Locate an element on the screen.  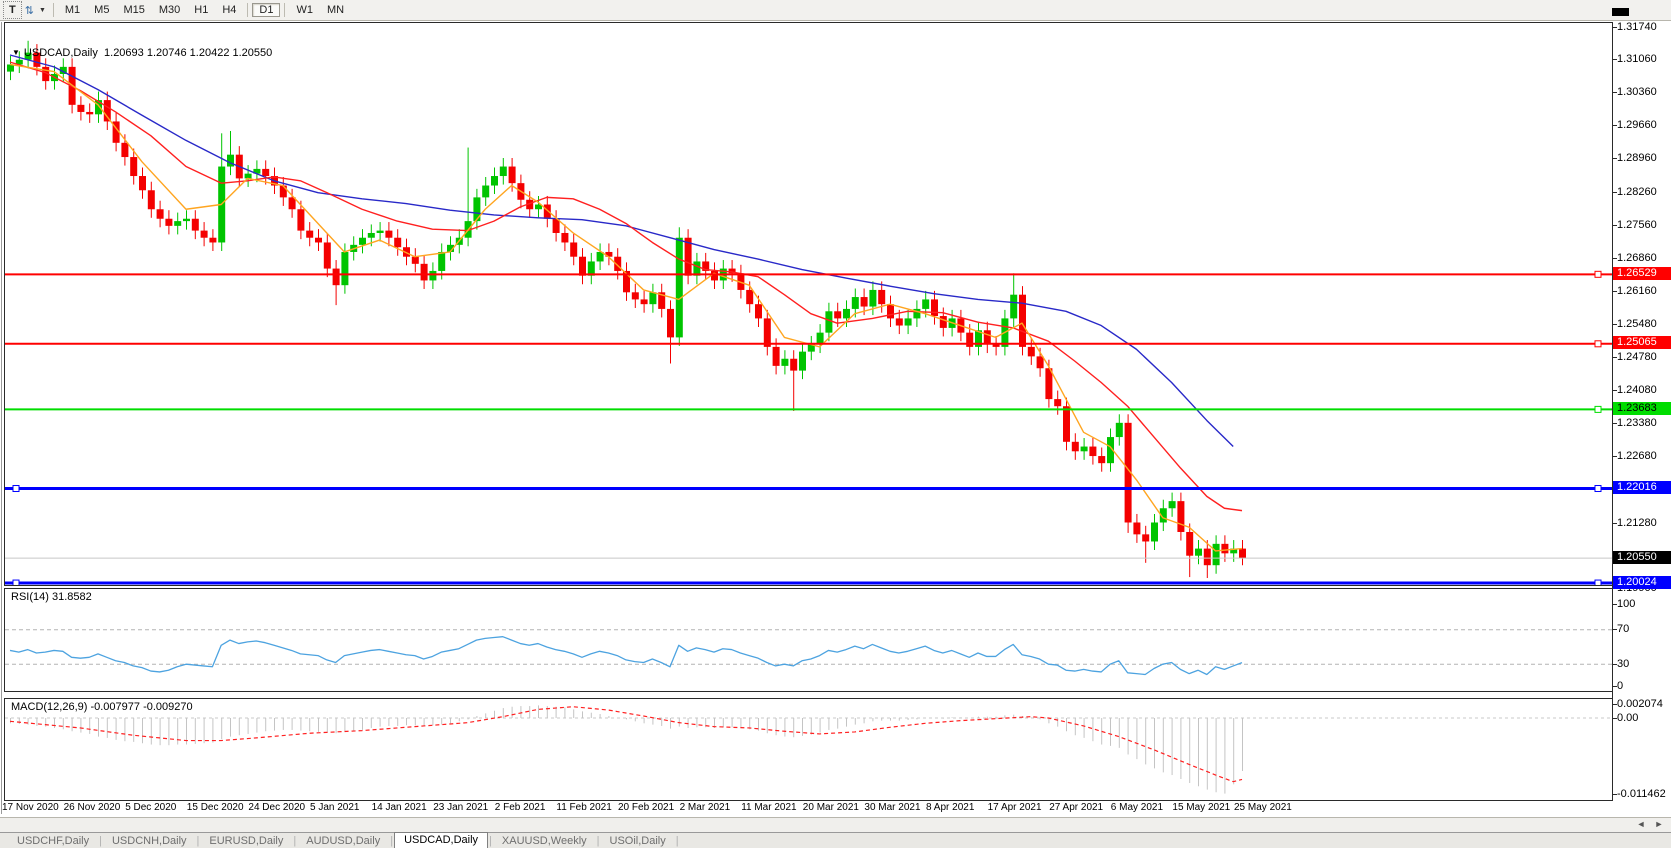
date-tick-label: 5 Dec 2020 is located at coordinates (151, 807).